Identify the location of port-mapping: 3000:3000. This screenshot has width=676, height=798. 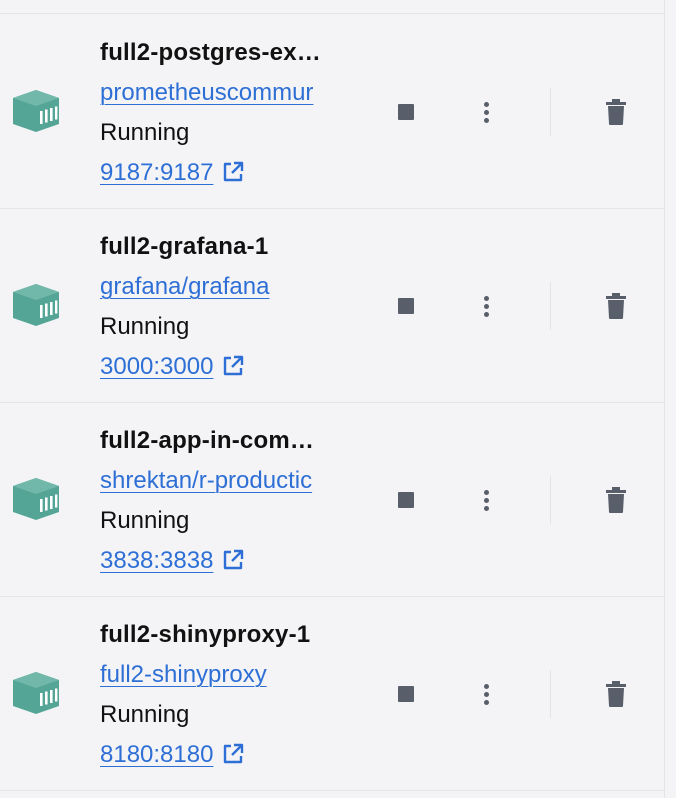
(229, 367).